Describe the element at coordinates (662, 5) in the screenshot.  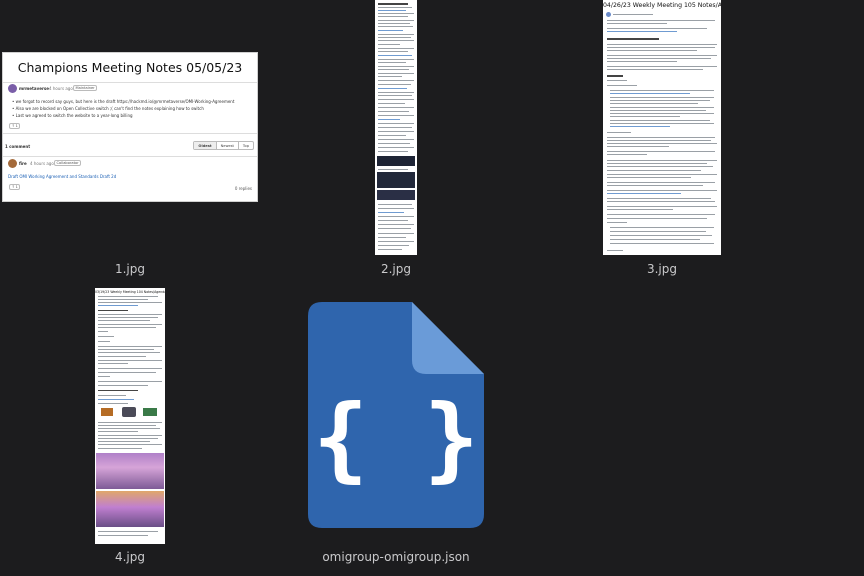
I see `preview-title: 04/26/23 Weekly Meeting 105 Notes/Agenda` at that location.